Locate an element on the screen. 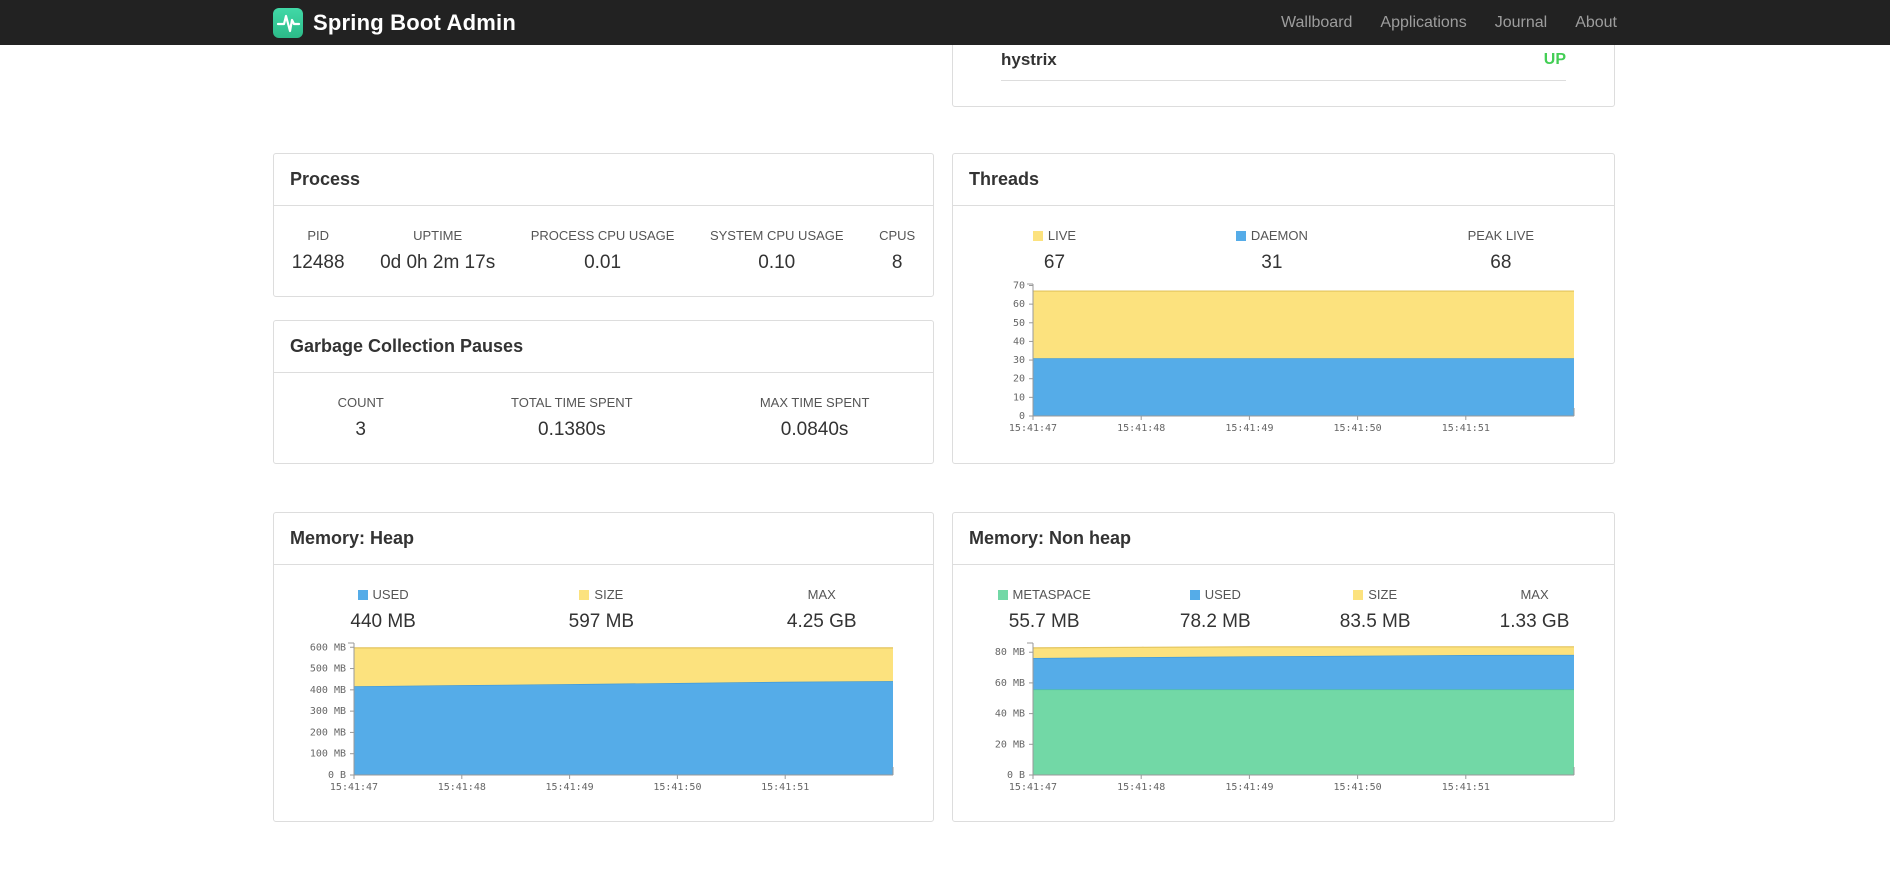 Image resolution: width=1890 pixels, height=892 pixels. health-status-badge: UP is located at coordinates (1554, 59).